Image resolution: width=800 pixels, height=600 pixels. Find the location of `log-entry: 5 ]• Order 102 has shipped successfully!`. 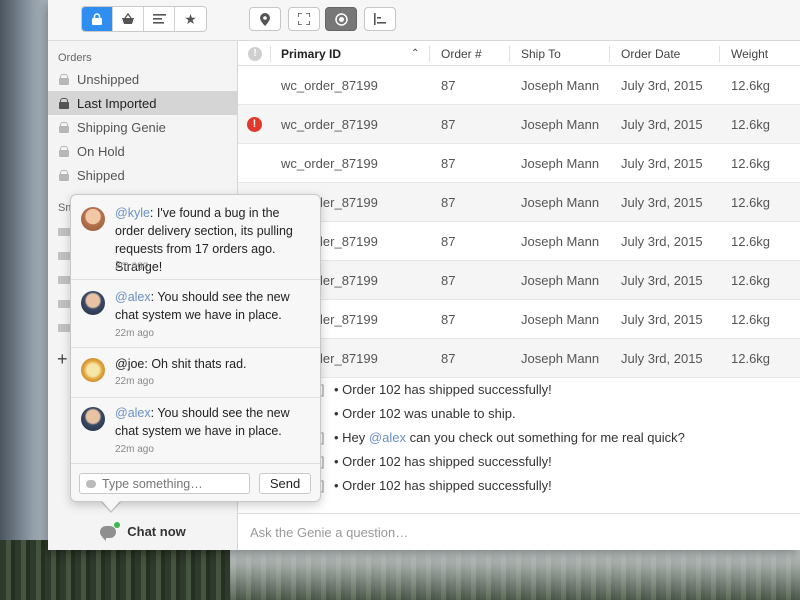

log-entry: 5 ]• Order 102 has shipped successfully! is located at coordinates (519, 486).